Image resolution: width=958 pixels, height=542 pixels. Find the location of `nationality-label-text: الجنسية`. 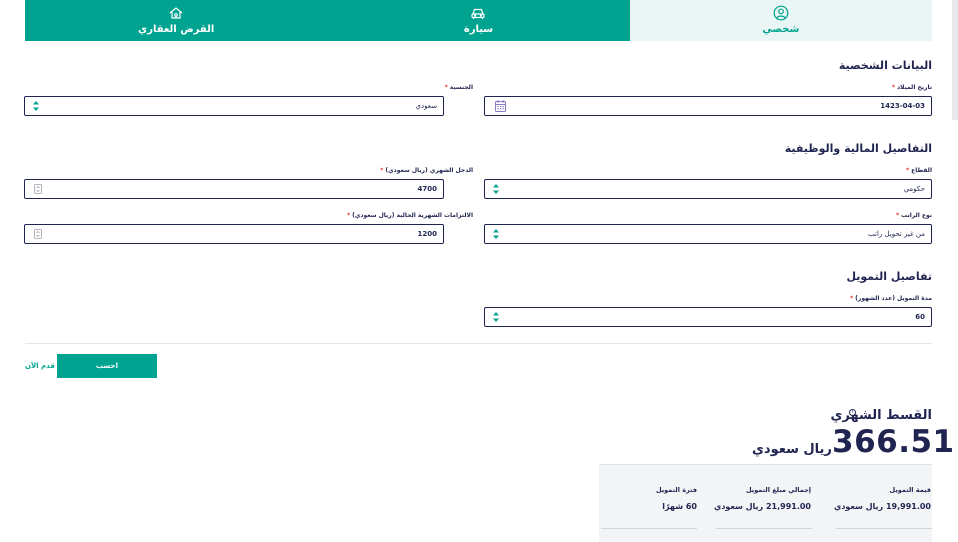

nationality-label-text: الجنسية is located at coordinates (461, 87).